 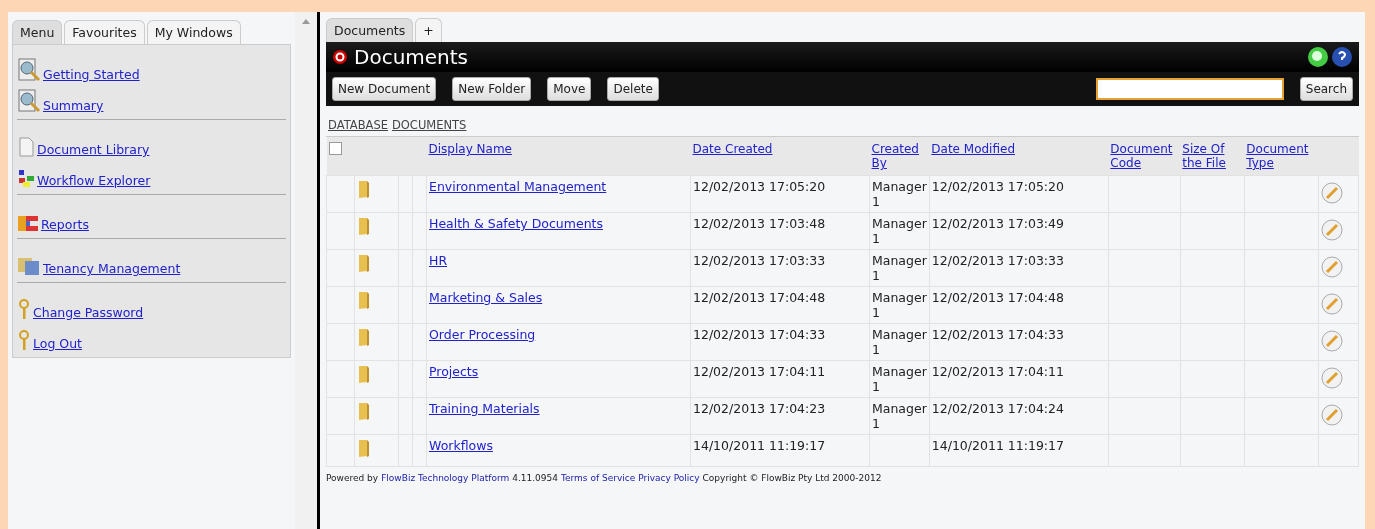 I want to click on date-modified: 12/02/2013 17:04:24, so click(x=997, y=408).